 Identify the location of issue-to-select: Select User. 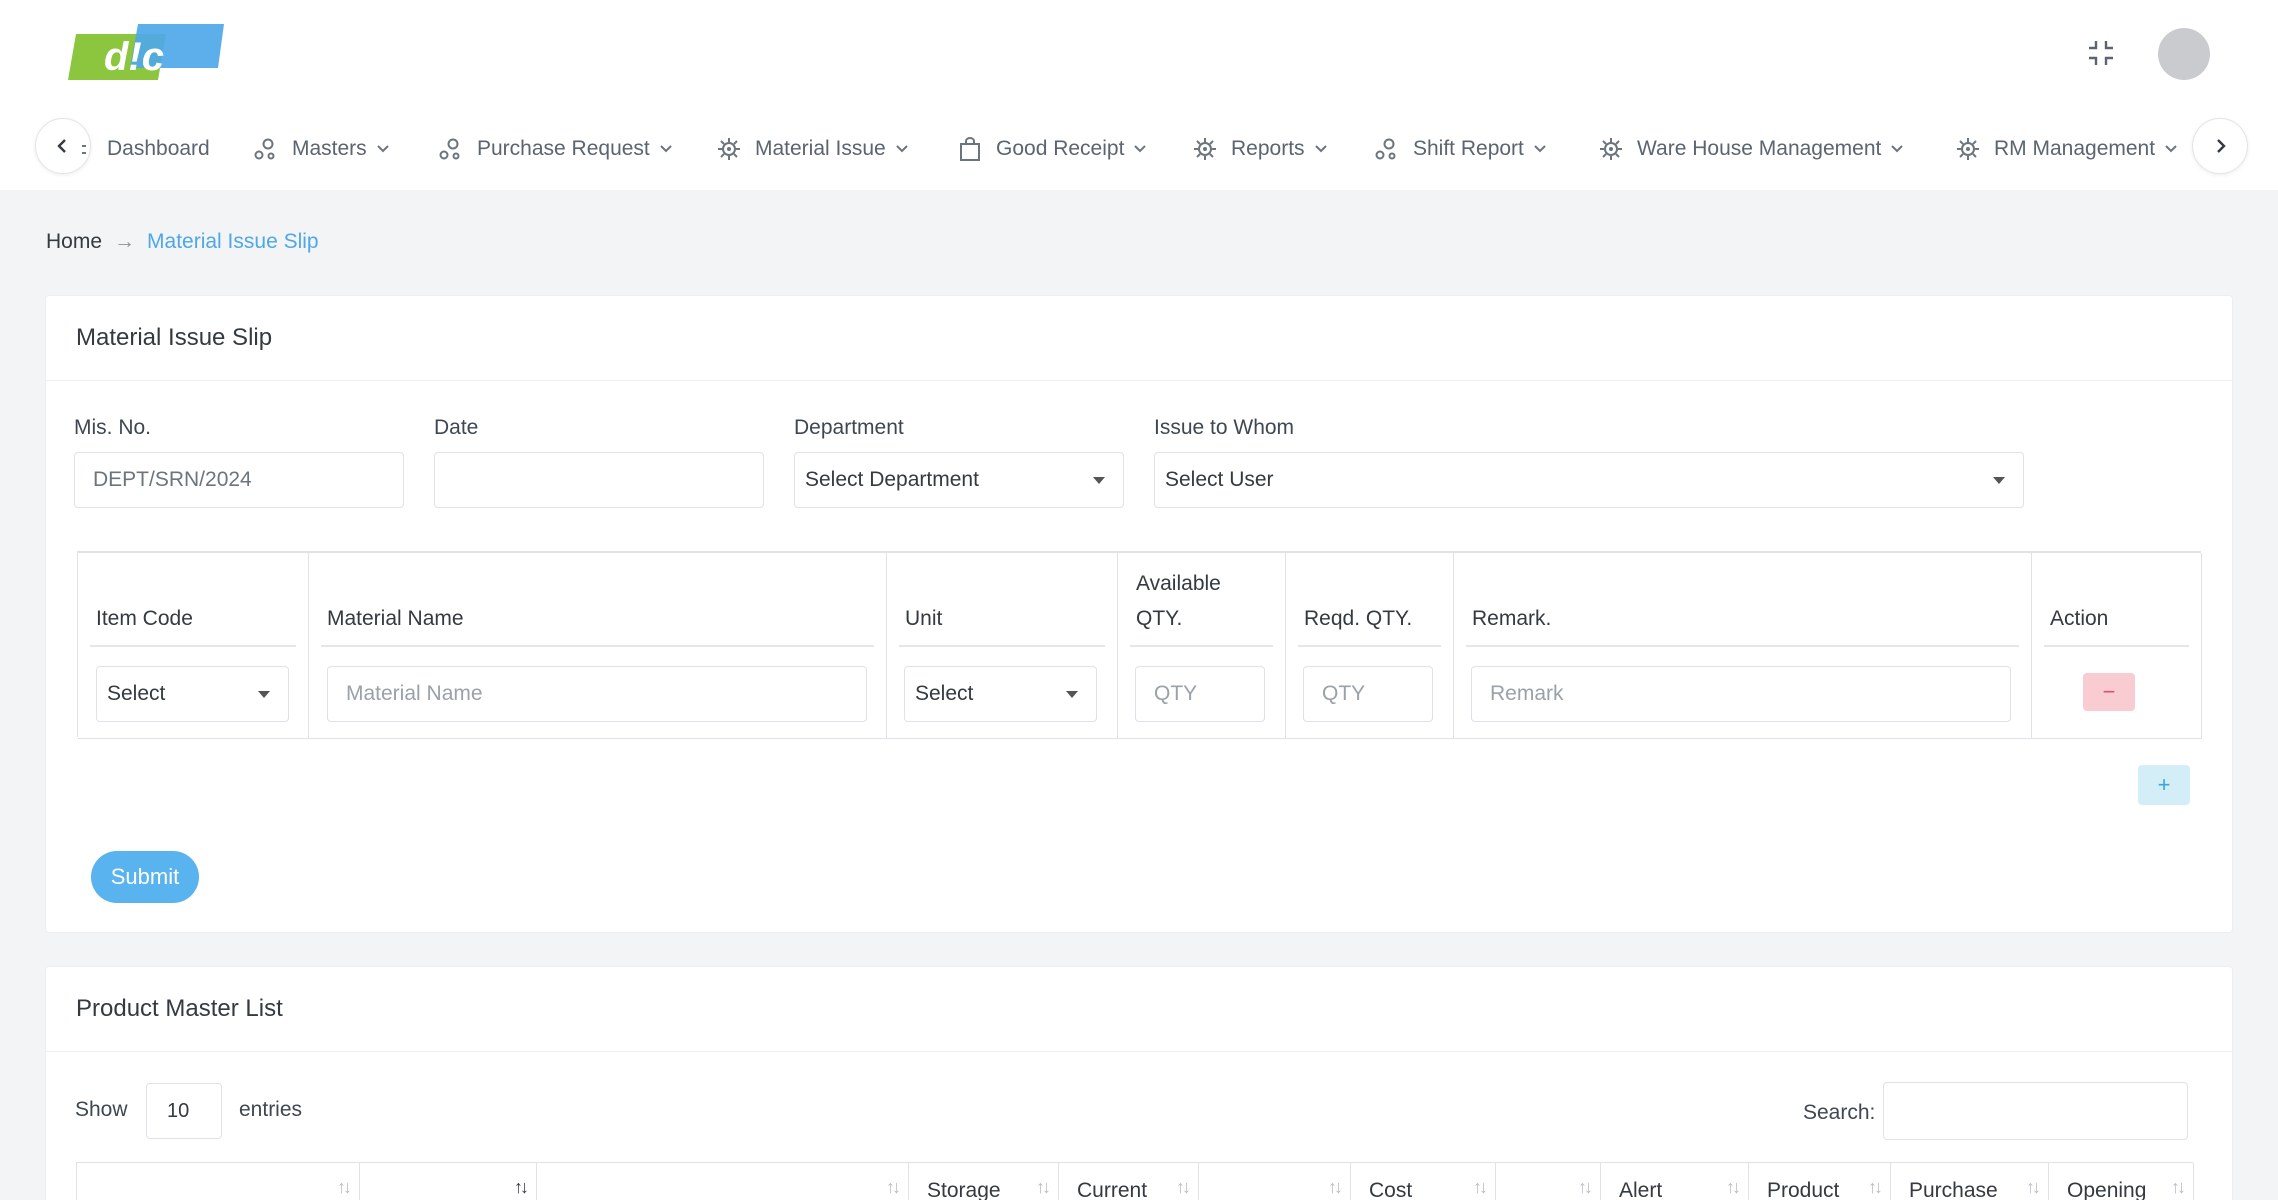
(1589, 480).